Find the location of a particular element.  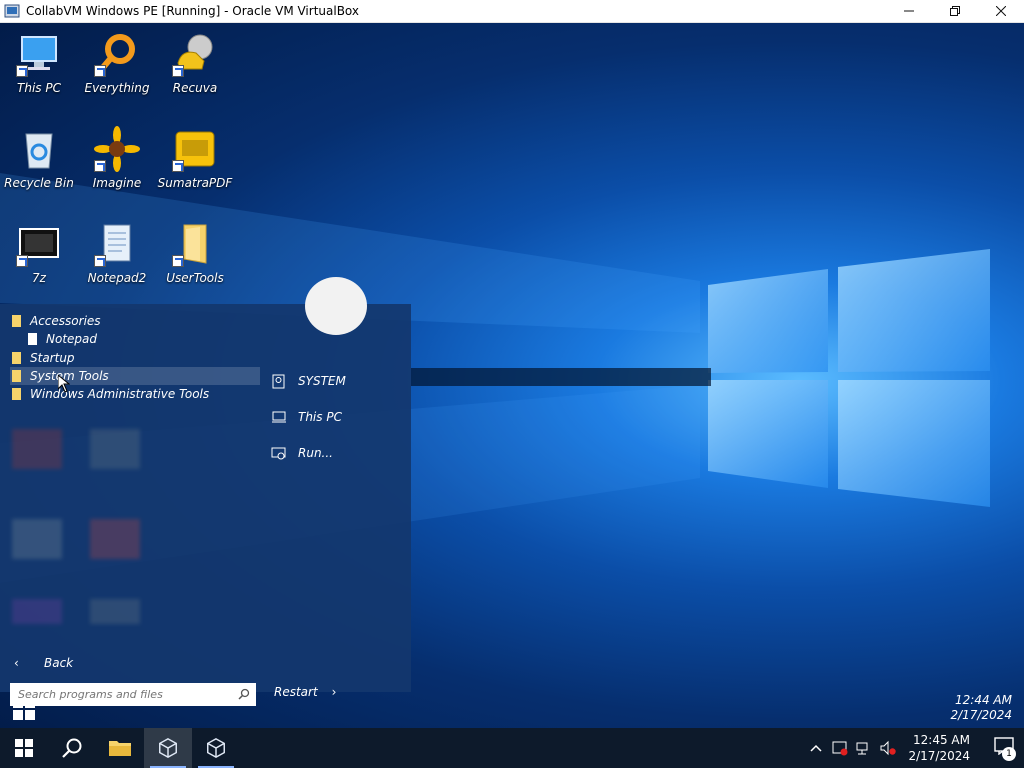

run-icon is located at coordinates (279, 453).